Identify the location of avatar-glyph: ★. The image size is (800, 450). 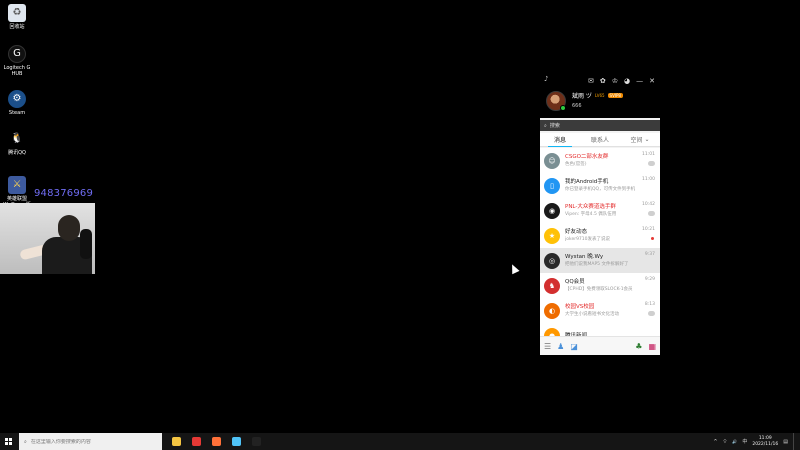
(552, 235).